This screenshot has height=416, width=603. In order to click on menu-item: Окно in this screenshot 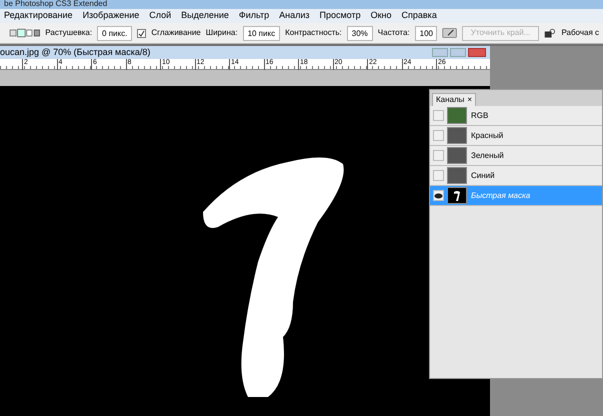, I will do `click(381, 16)`.